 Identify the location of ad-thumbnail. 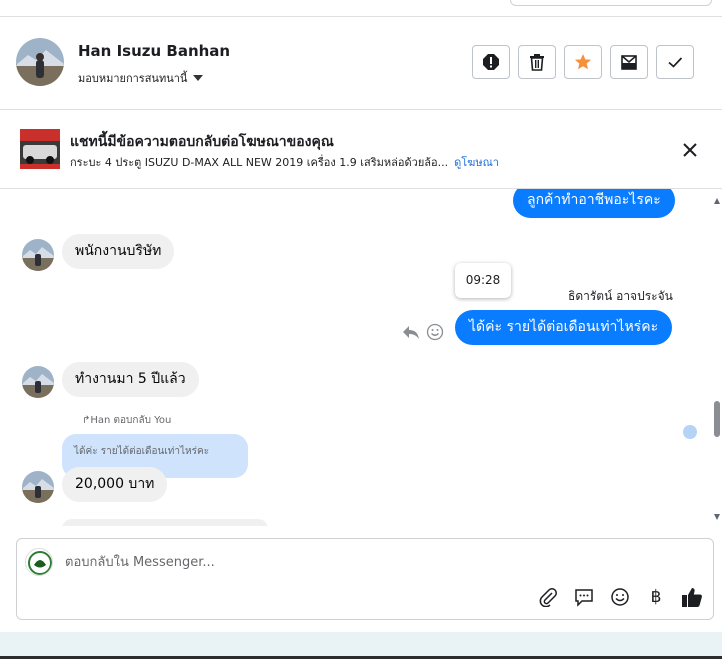
(40, 149).